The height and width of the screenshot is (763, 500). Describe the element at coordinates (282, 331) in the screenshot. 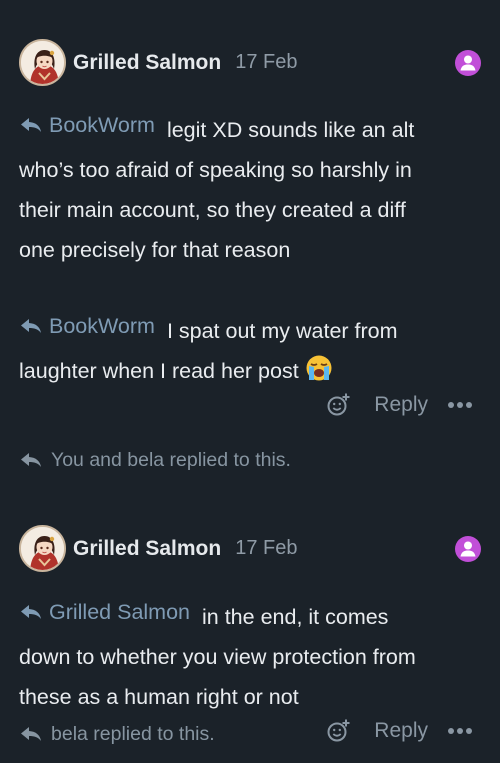

I see `quote-text: I spat out my water from` at that location.